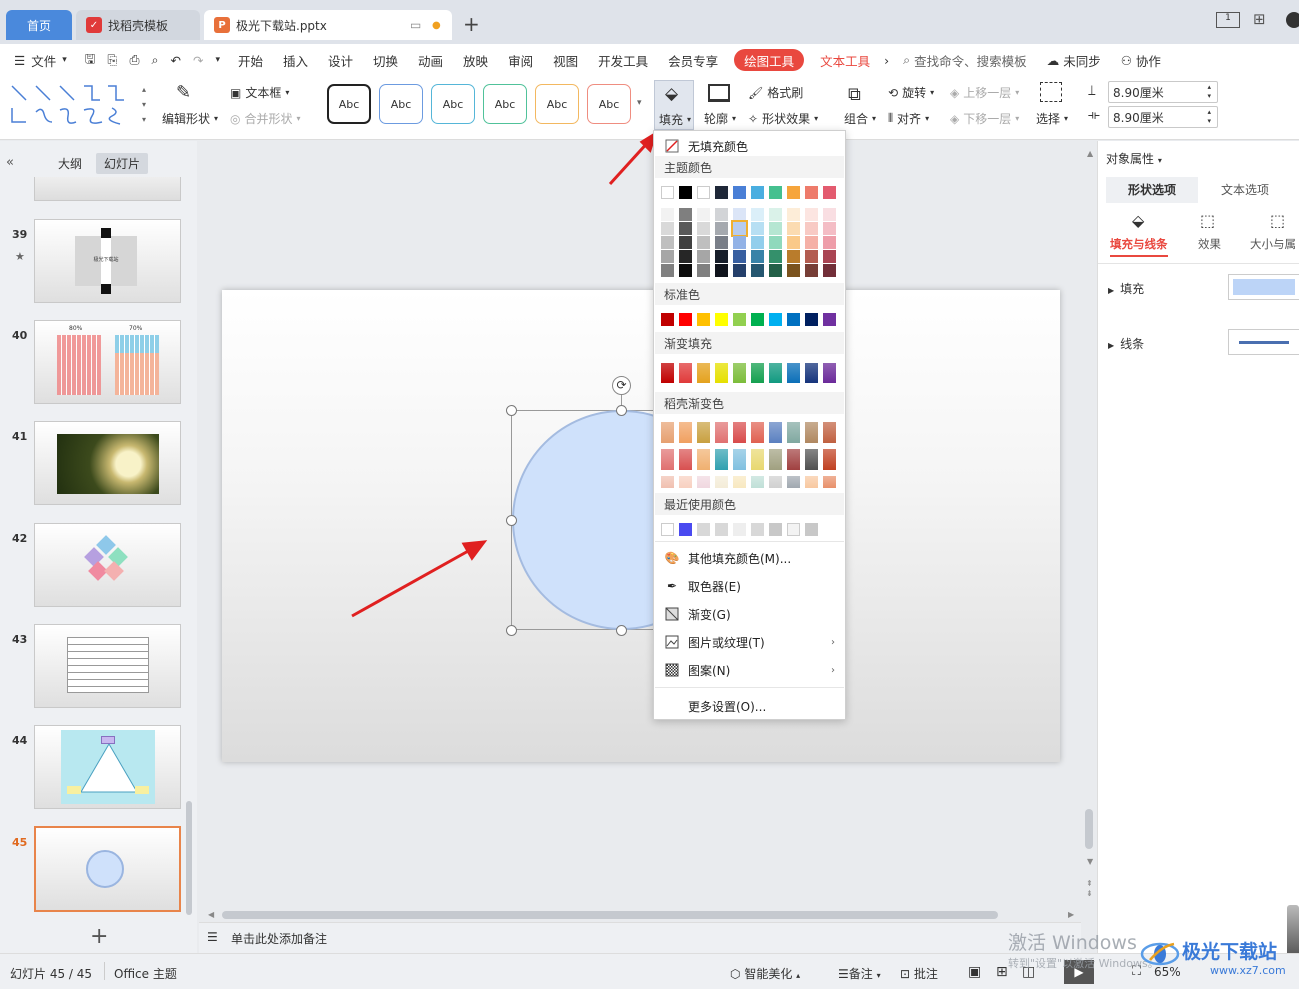 This screenshot has width=1299, height=989. I want to click on format-painter-button: 🖌 格式刷, so click(775, 92).